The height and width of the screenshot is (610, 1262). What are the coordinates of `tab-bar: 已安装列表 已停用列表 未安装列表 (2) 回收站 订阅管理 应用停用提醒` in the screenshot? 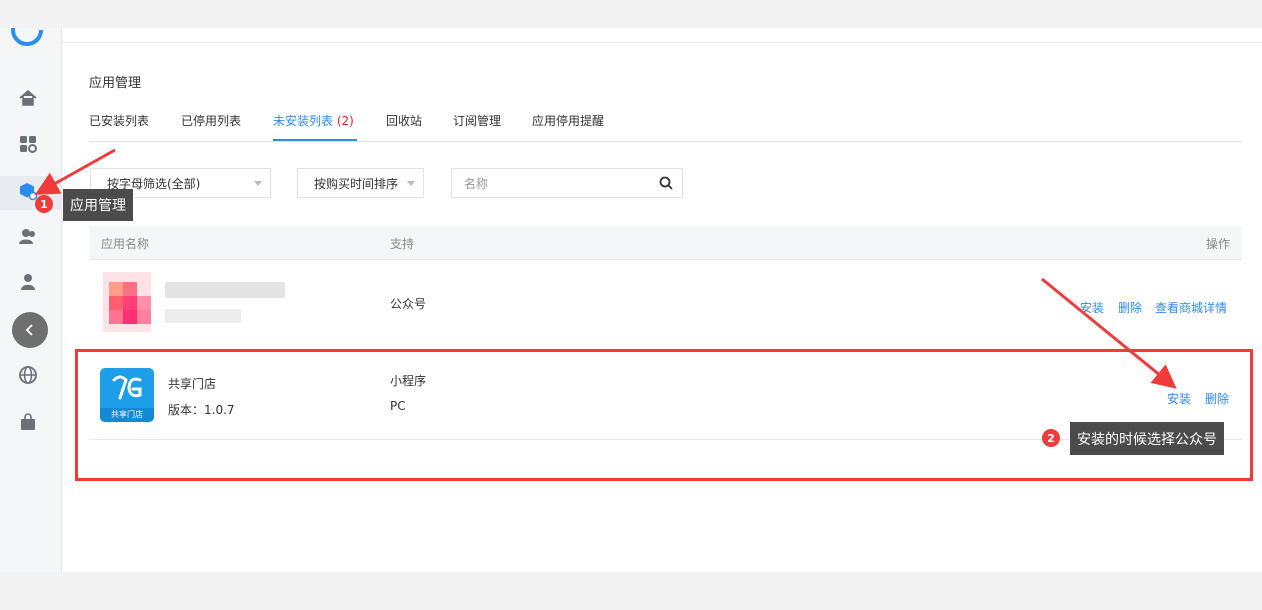 It's located at (665, 126).